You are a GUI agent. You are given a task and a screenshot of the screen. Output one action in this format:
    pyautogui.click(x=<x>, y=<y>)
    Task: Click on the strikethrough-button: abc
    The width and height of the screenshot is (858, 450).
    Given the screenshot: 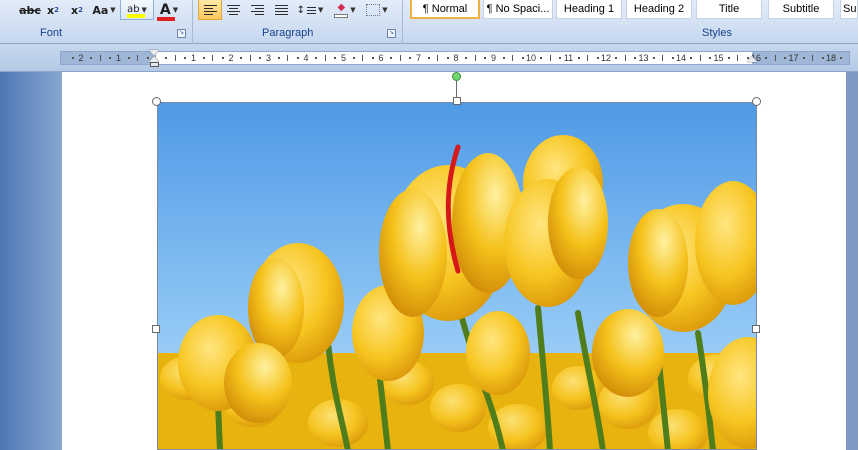 What is the action you would take?
    pyautogui.click(x=30, y=10)
    